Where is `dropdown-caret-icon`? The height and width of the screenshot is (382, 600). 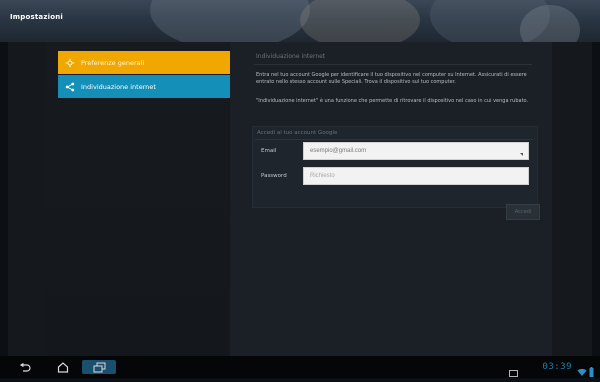 dropdown-caret-icon is located at coordinates (521, 154).